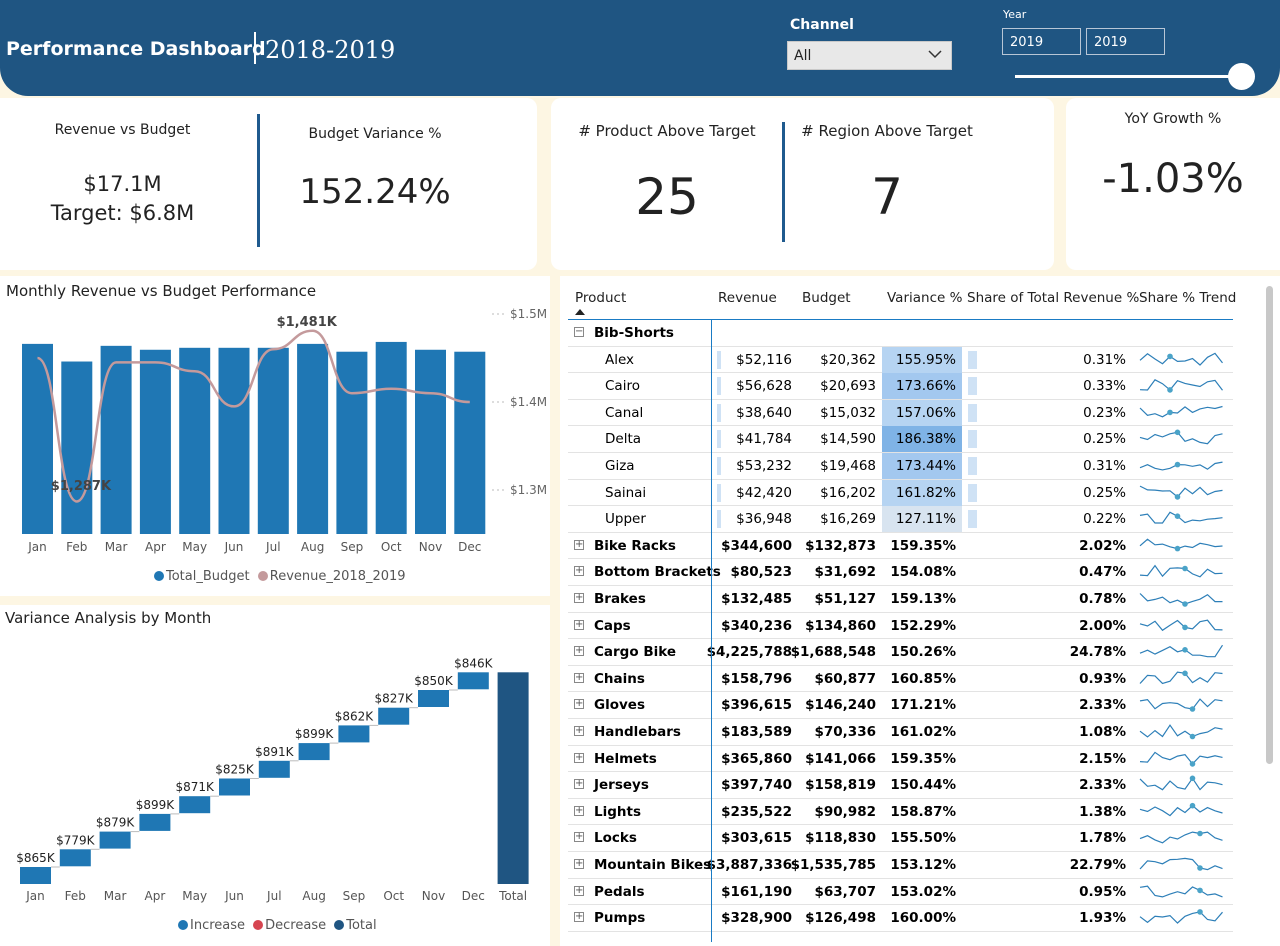 Image resolution: width=1280 pixels, height=946 pixels. I want to click on col-product: Product, so click(600, 298).